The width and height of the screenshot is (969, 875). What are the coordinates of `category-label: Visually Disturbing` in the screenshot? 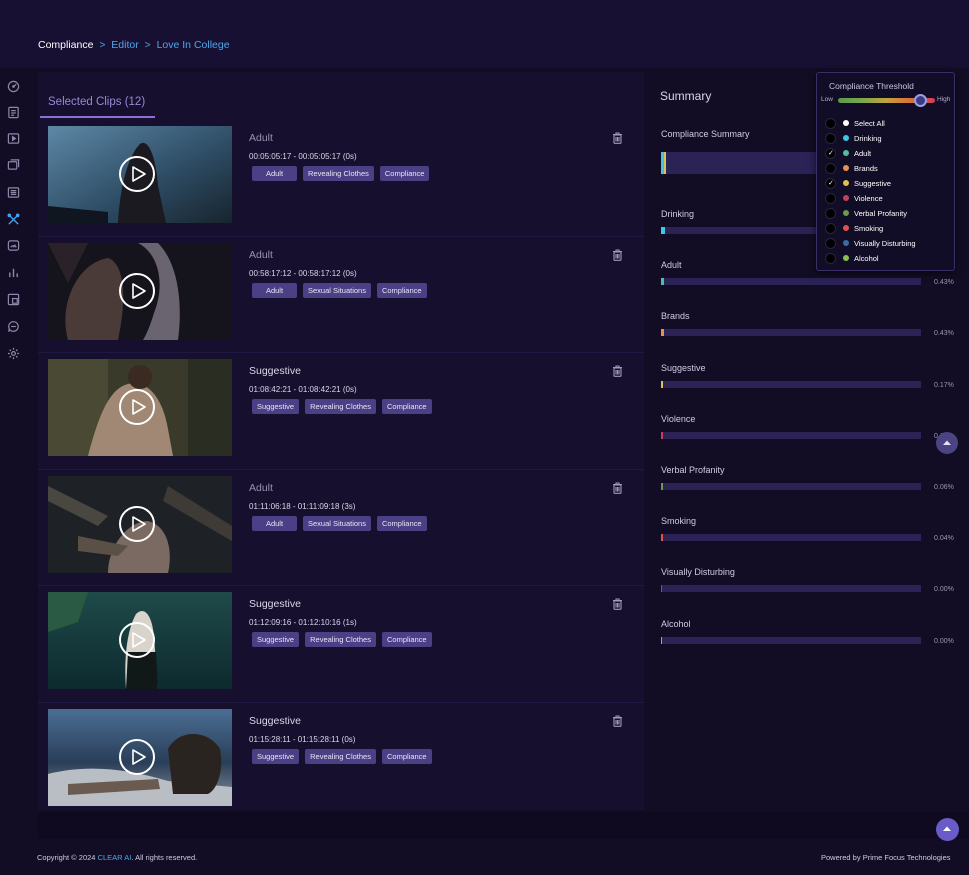 It's located at (698, 572).